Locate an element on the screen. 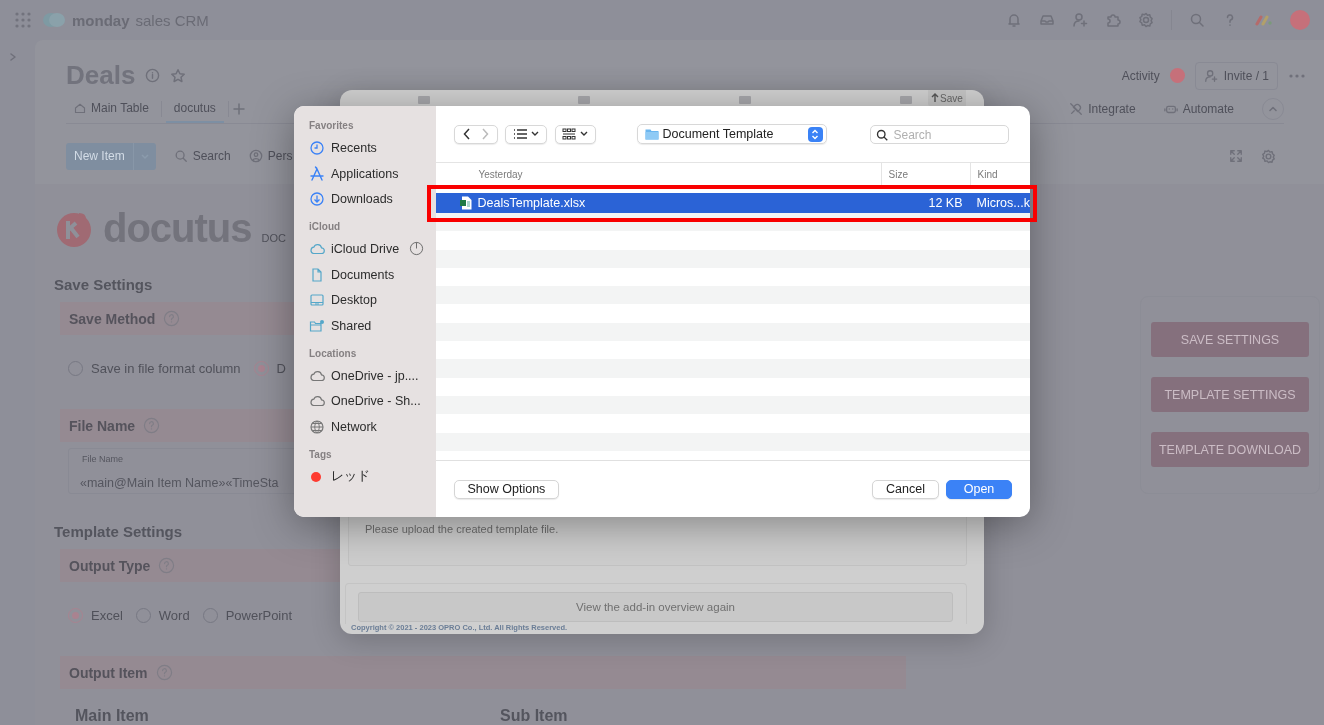  action-button: TEMPLATE SETTINGS is located at coordinates (1230, 394).